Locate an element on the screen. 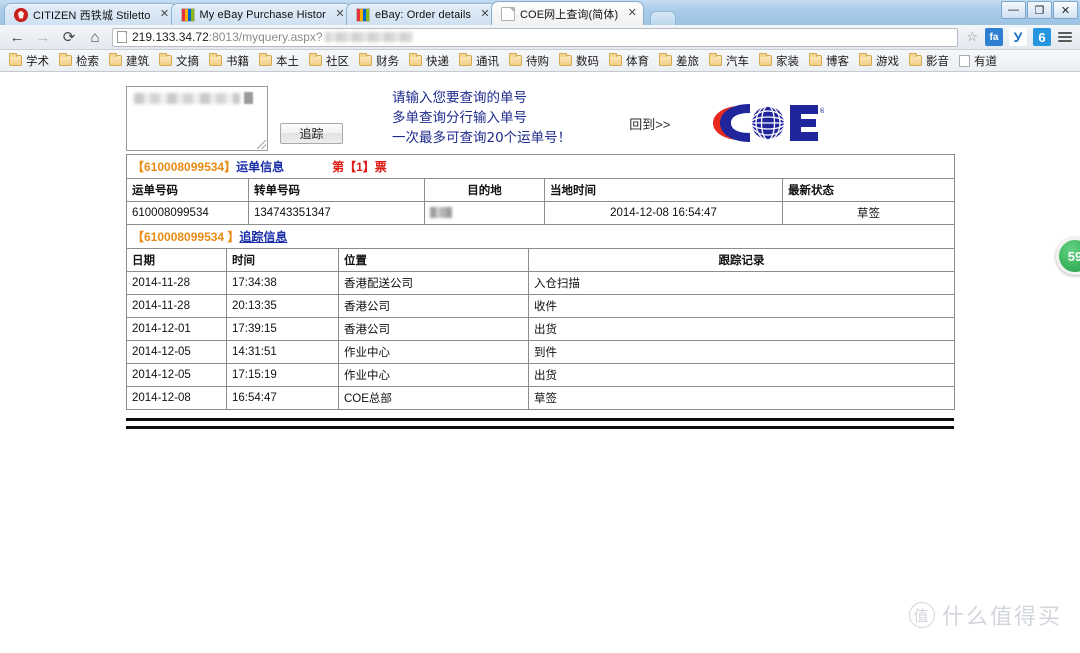 This screenshot has width=1080, height=653. instruction-line-3: 一次最多可查询20个运单号！ is located at coordinates (482, 138).